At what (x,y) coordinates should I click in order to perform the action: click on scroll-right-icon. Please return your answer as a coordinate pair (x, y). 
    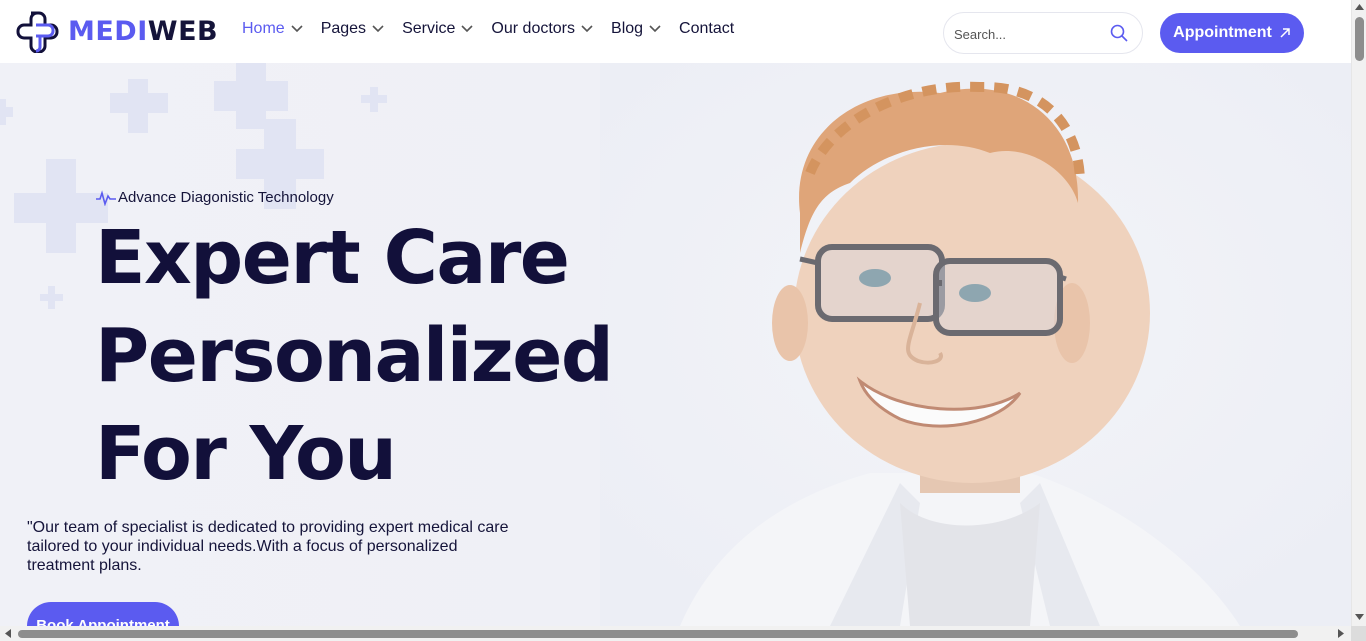
    Looking at the image, I should click on (1341, 633).